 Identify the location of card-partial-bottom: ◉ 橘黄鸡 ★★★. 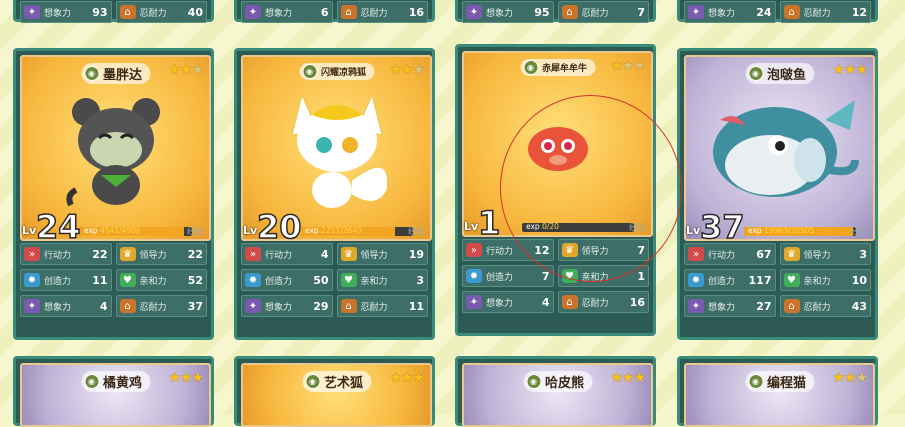
(113, 391).